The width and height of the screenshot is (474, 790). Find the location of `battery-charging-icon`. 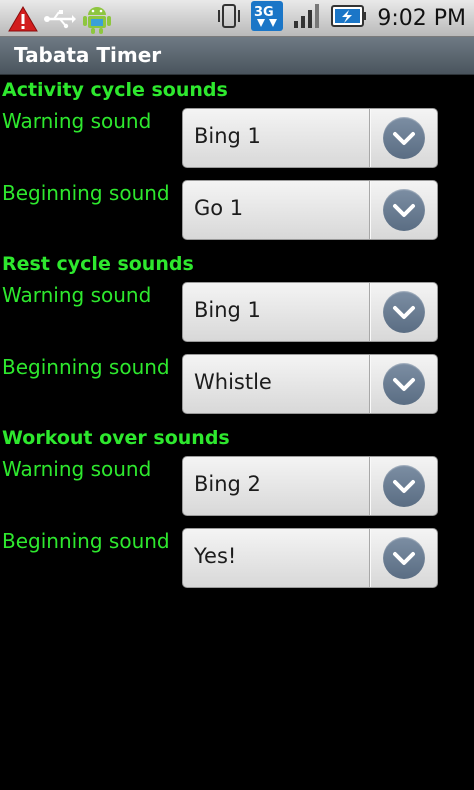

battery-charging-icon is located at coordinates (349, 18).